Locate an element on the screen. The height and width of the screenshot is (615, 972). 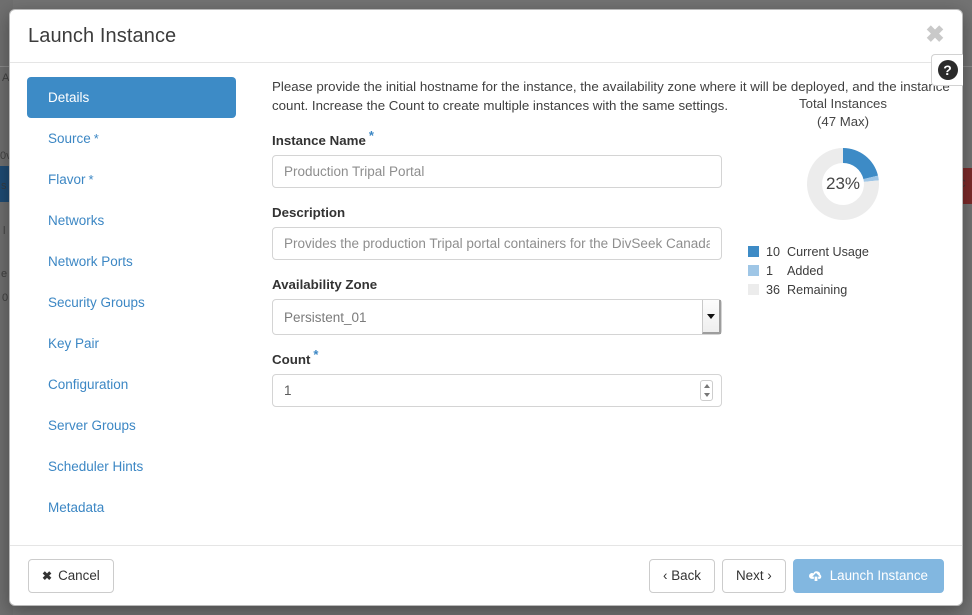
legend-item: 36 Remaining is located at coordinates (808, 289).